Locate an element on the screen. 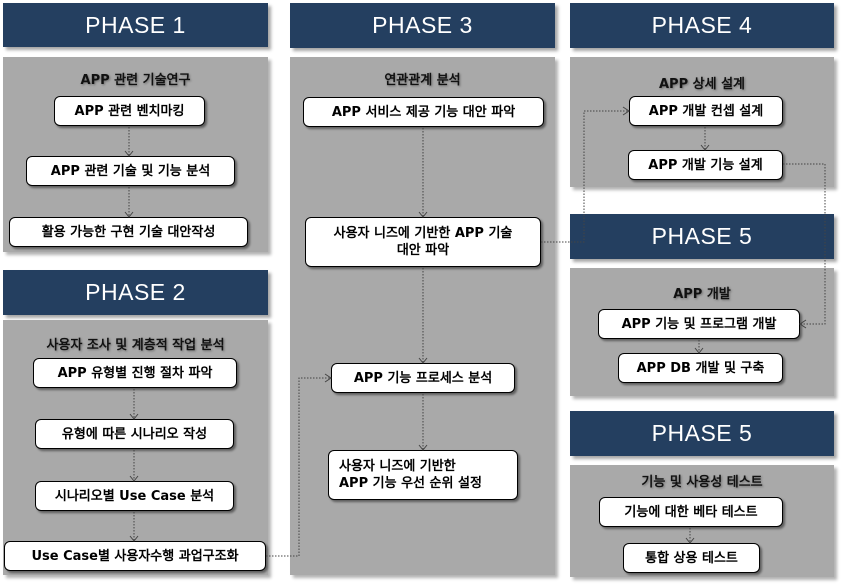 The height and width of the screenshot is (588, 844). phase-3-step-2: 사용자 니즈에 기반한 APP 기술 대안 파악 is located at coordinates (423, 242).